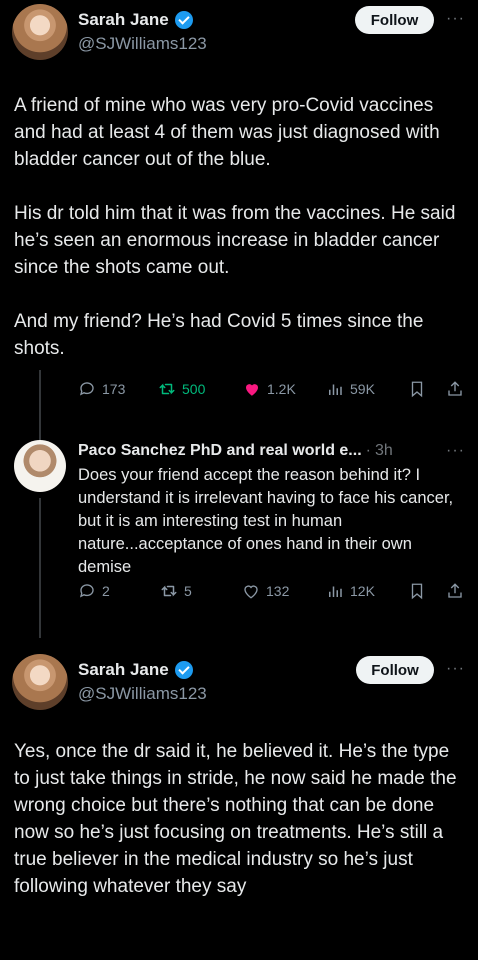 The height and width of the screenshot is (960, 478). Describe the element at coordinates (106, 591) in the screenshot. I see `reply-count: 2` at that location.